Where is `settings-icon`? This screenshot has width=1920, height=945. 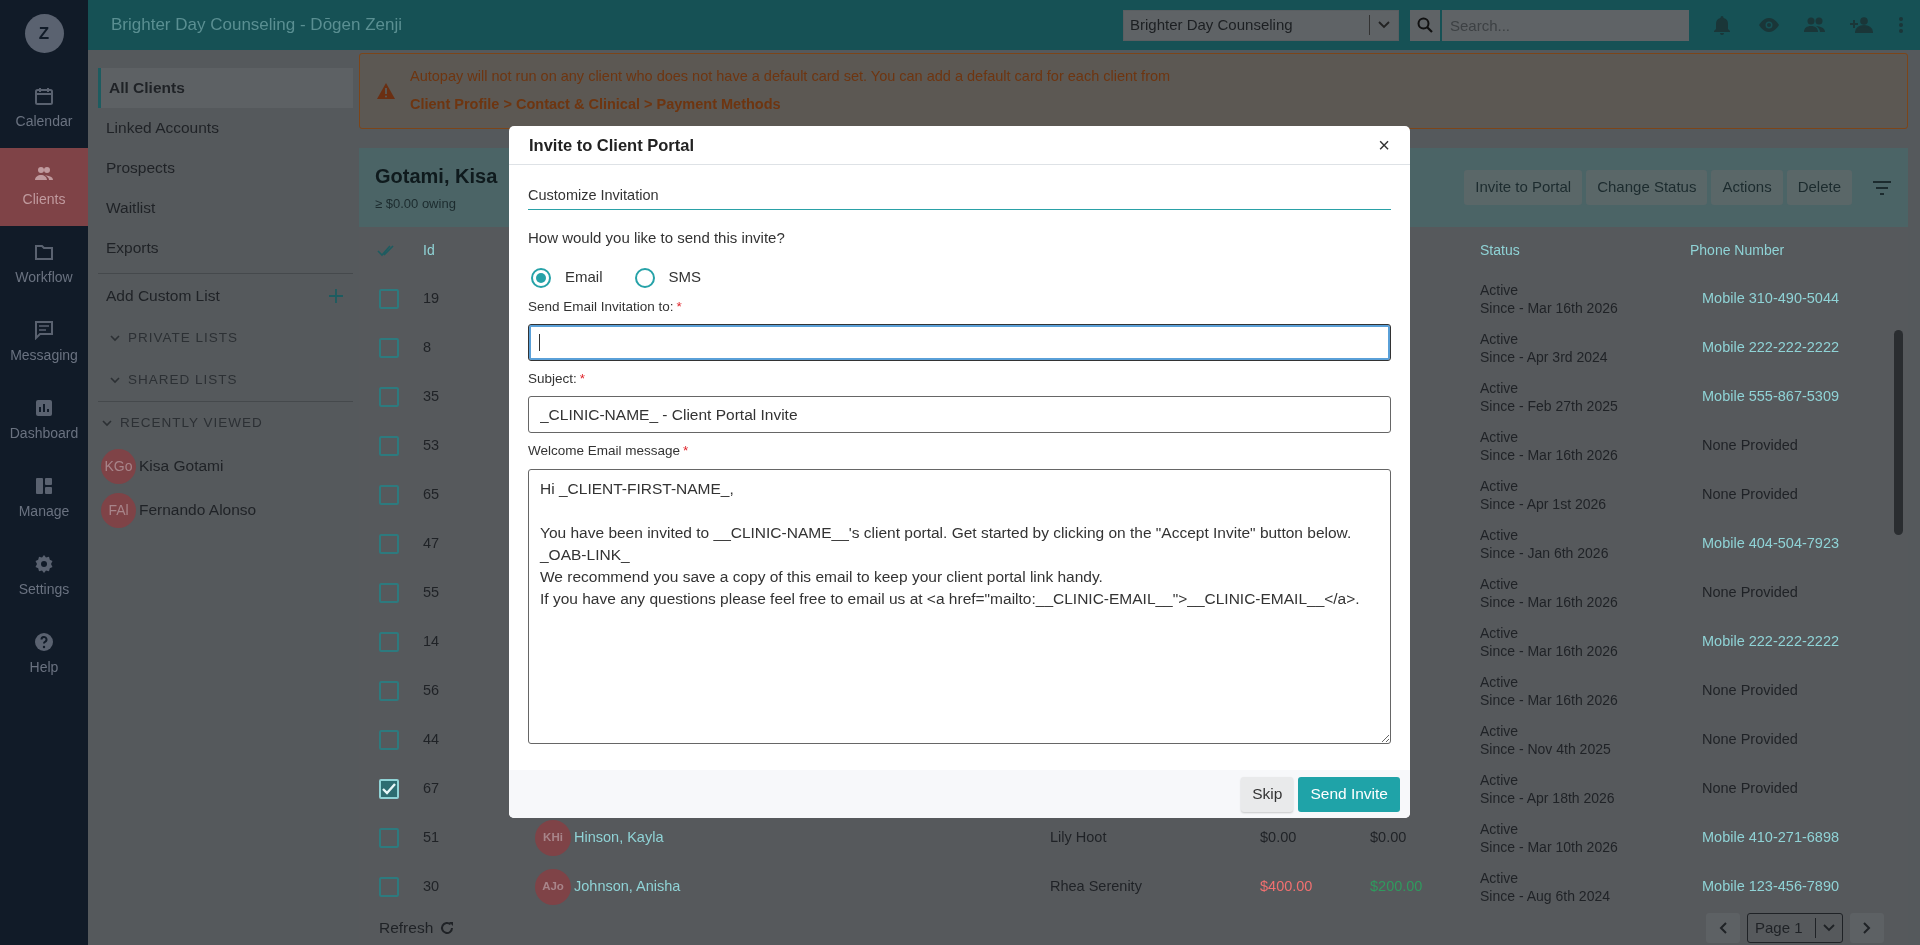 settings-icon is located at coordinates (44, 564).